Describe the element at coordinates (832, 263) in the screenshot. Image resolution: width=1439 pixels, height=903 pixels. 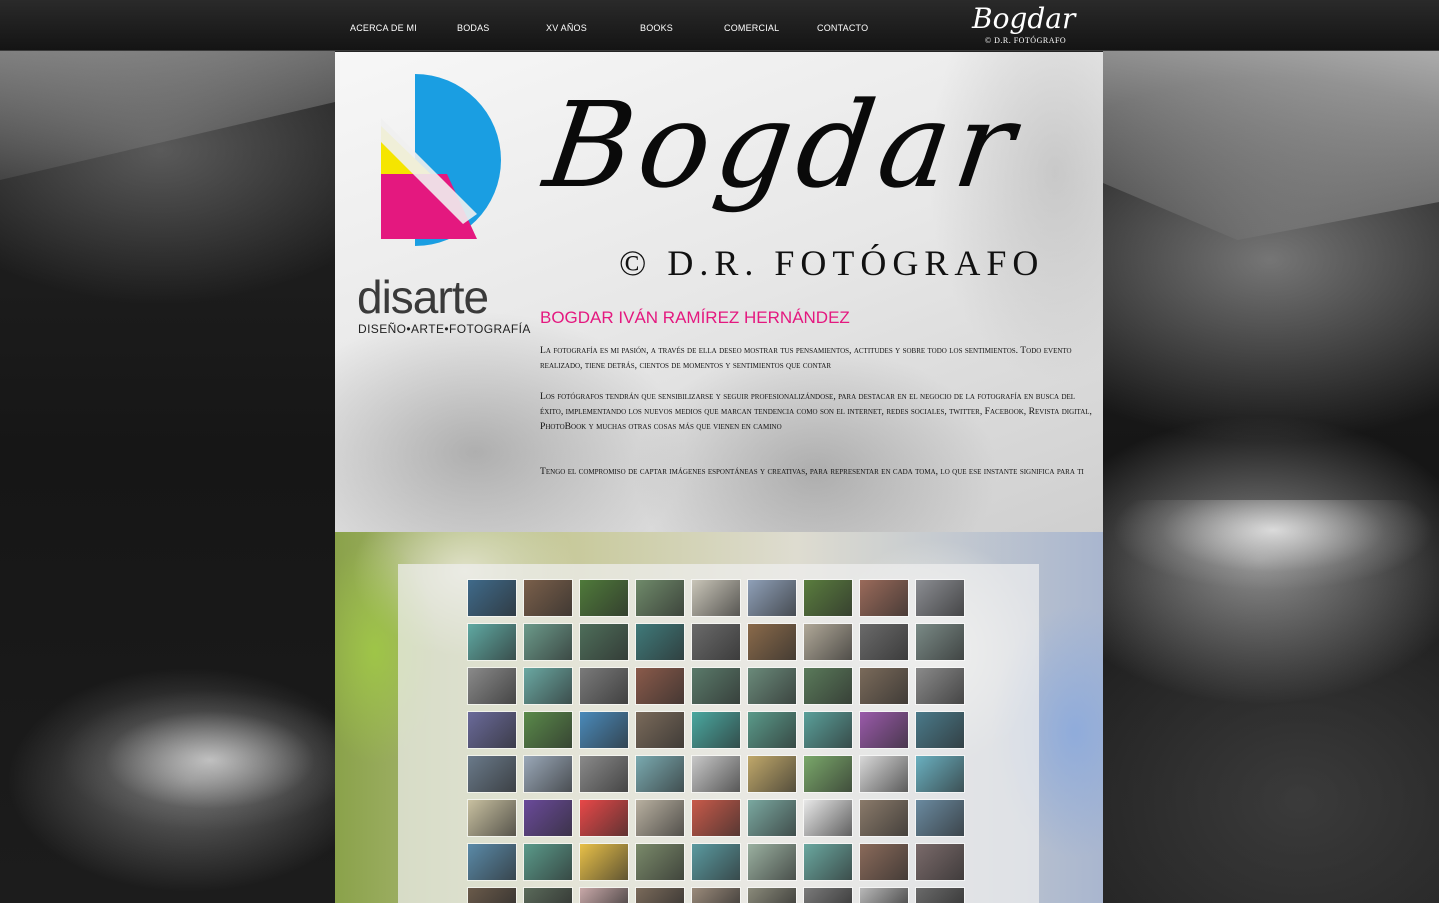
I see `hero-subtitle: © D.R. FOTÓGRAFO` at that location.